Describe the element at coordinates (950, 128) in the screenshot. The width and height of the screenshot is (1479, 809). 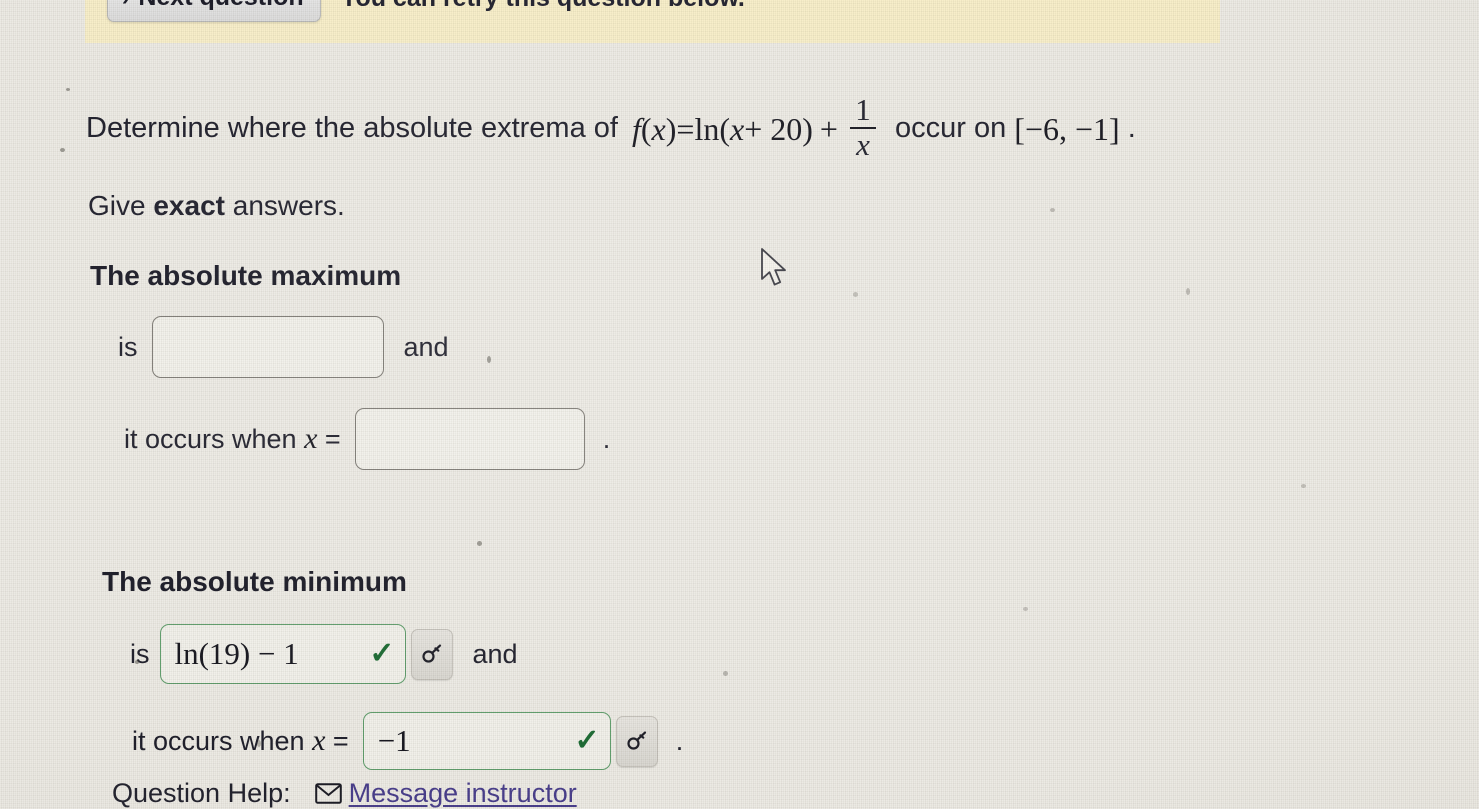
I see `prompt-text-middle: occur on` at that location.